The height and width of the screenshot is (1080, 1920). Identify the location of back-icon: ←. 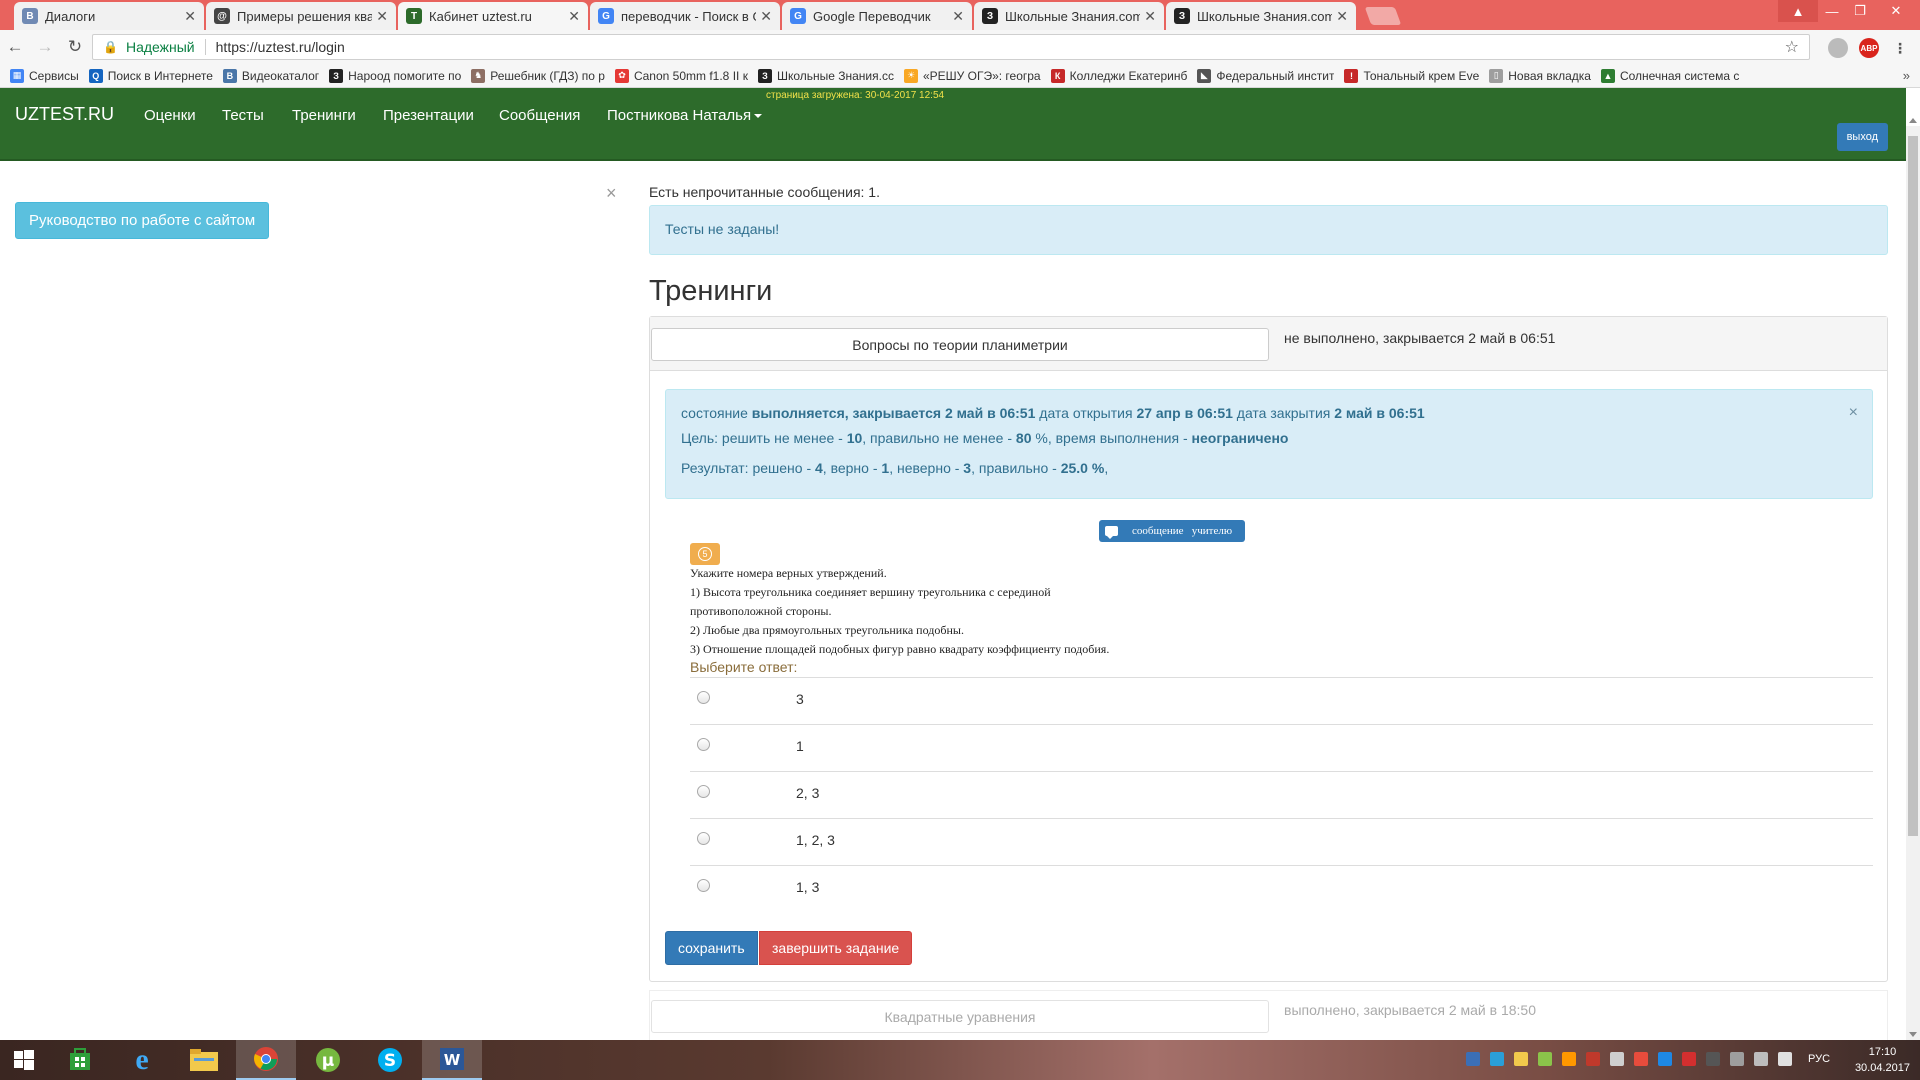
(15, 47).